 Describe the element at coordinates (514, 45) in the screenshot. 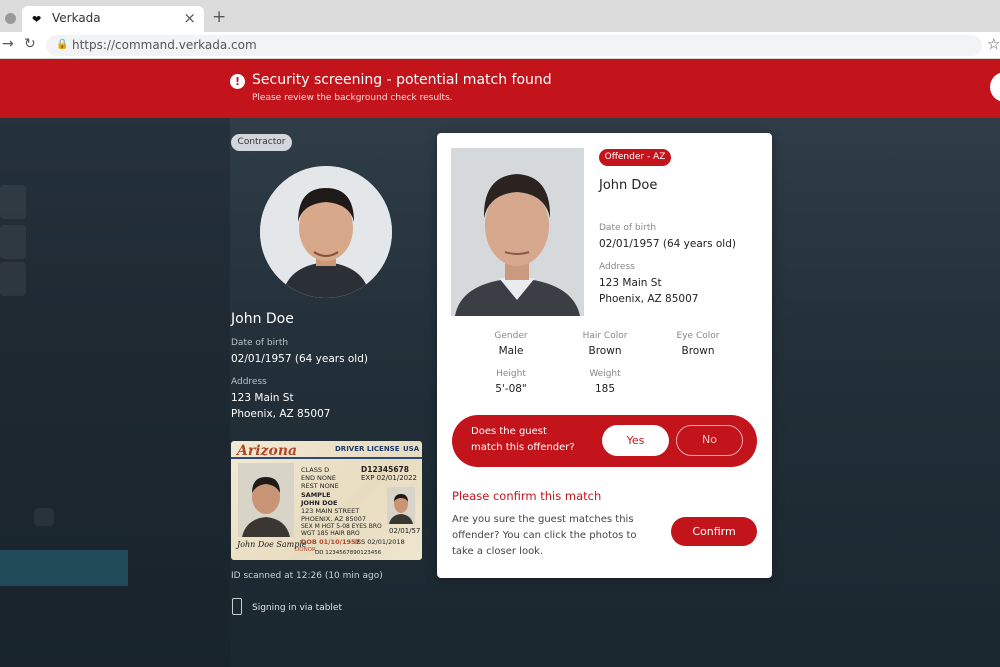

I see `url-field: 🔒 https://command.verkada.com` at that location.